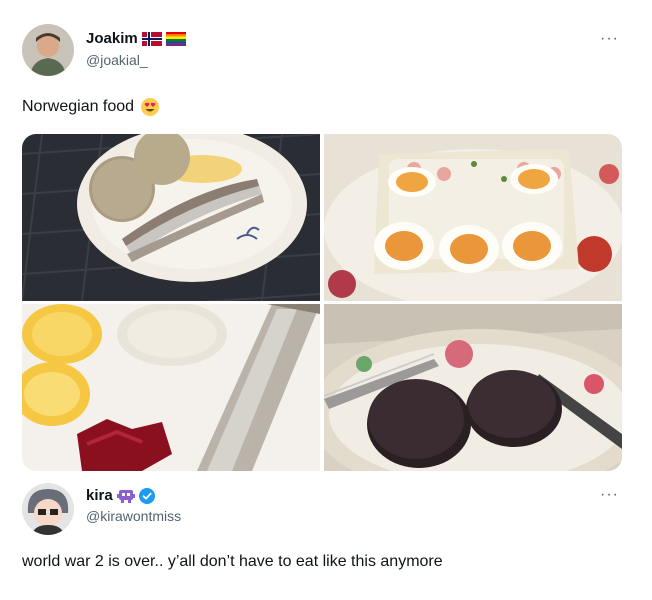 This screenshot has height=600, width=652. Describe the element at coordinates (473, 217) in the screenshot. I see `photo-egg-aspic` at that location.